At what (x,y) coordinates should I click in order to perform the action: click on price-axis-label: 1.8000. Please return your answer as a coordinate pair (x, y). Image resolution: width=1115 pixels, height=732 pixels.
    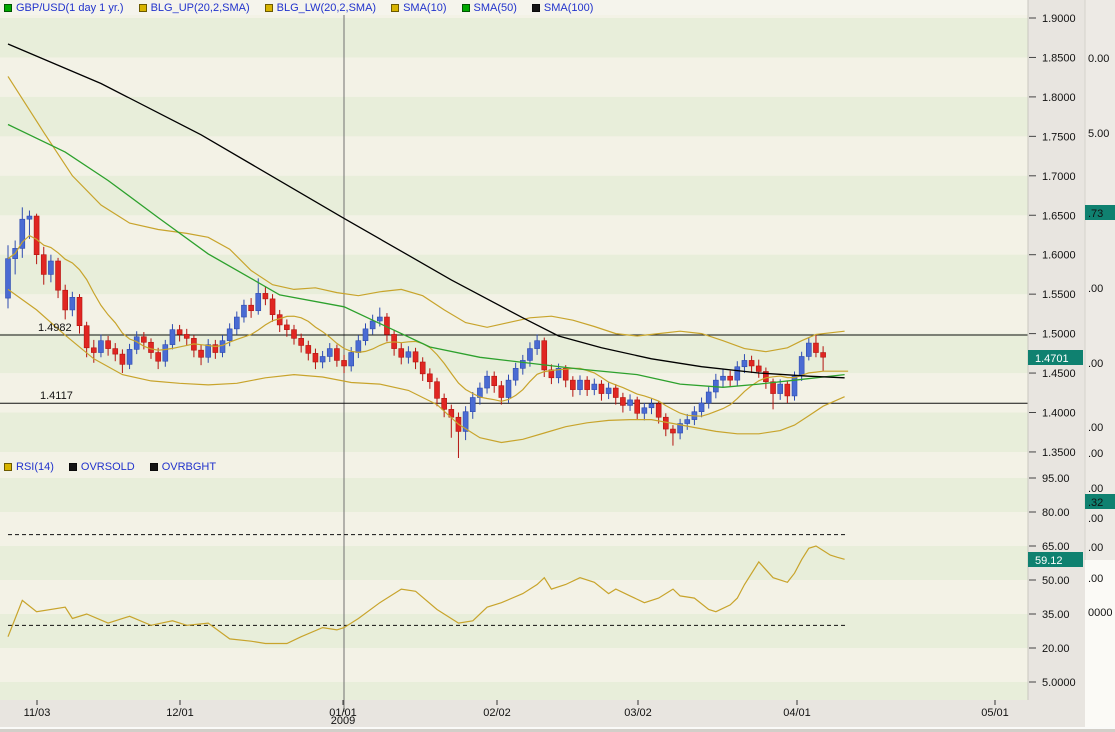
    Looking at the image, I should click on (1059, 98).